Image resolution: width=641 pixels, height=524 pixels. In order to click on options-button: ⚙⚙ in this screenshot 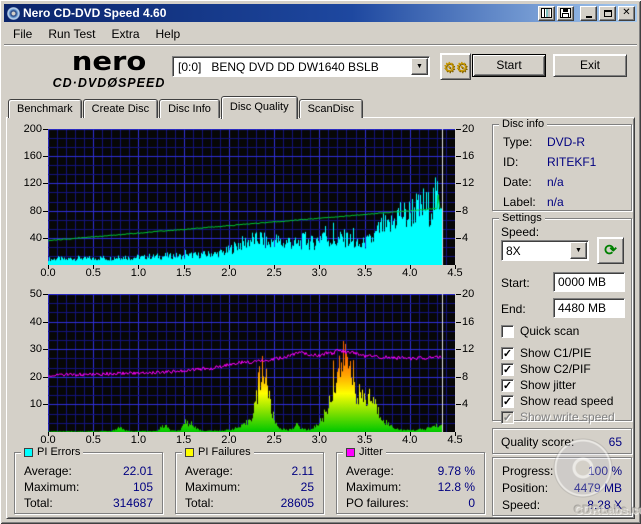, I will do `click(455, 66)`.